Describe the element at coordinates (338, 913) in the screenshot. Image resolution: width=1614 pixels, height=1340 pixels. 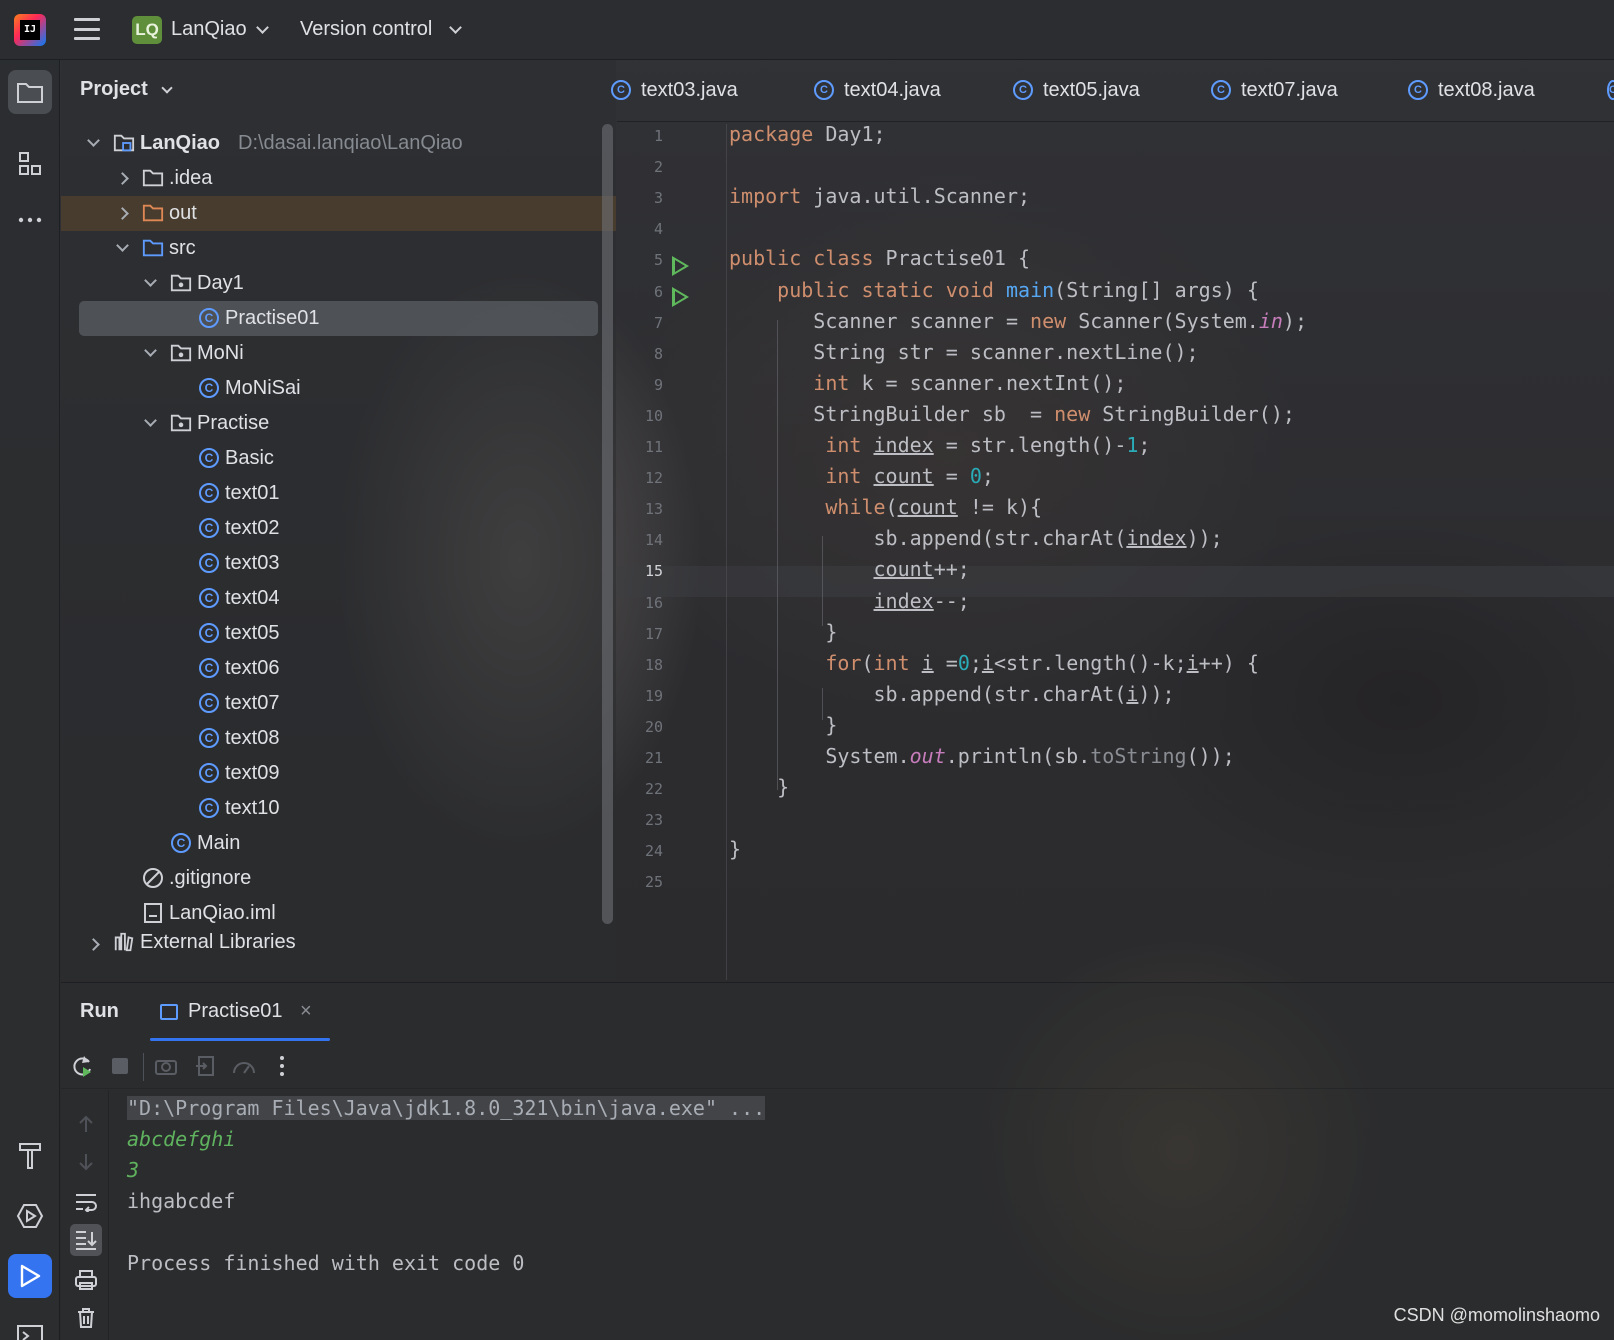
I see `tree-item-lanqiao-iml: LanQiao.iml` at that location.